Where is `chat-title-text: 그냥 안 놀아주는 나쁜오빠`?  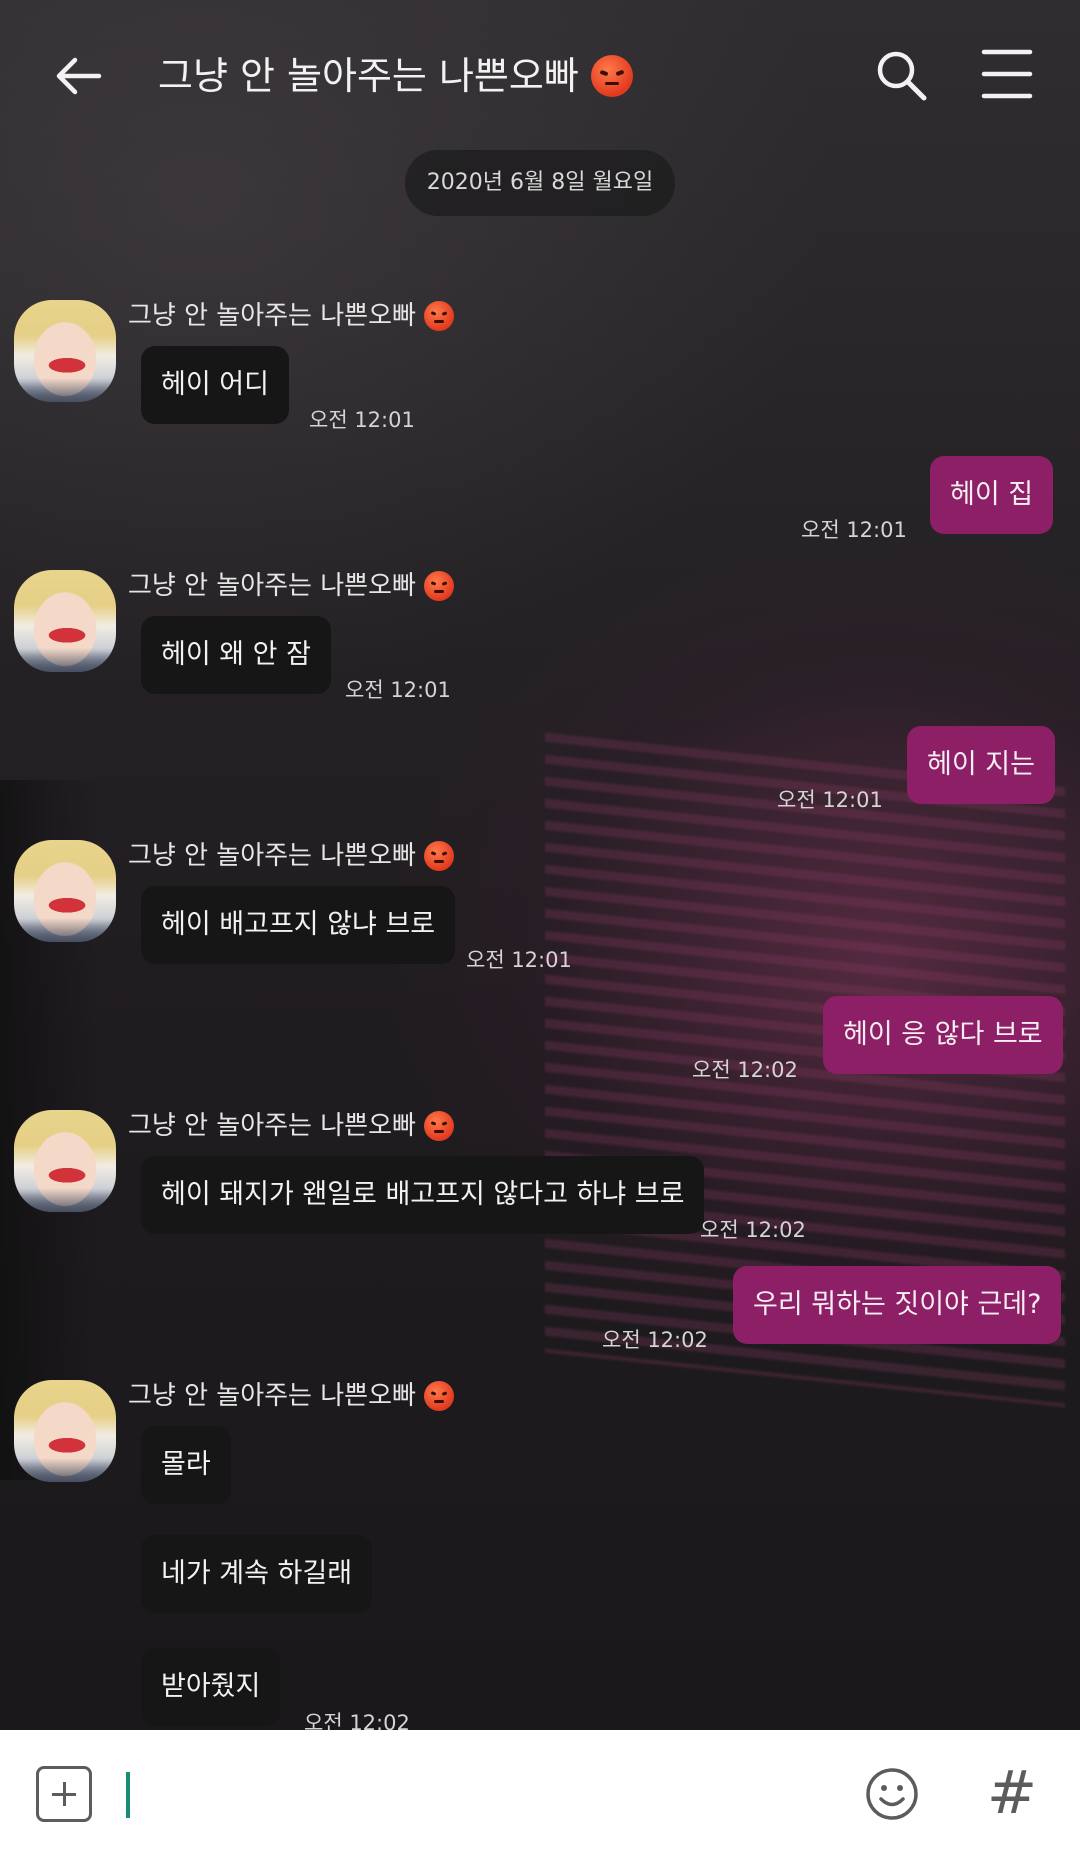
chat-title-text: 그냥 안 놀아주는 나쁜오빠 is located at coordinates (368, 76).